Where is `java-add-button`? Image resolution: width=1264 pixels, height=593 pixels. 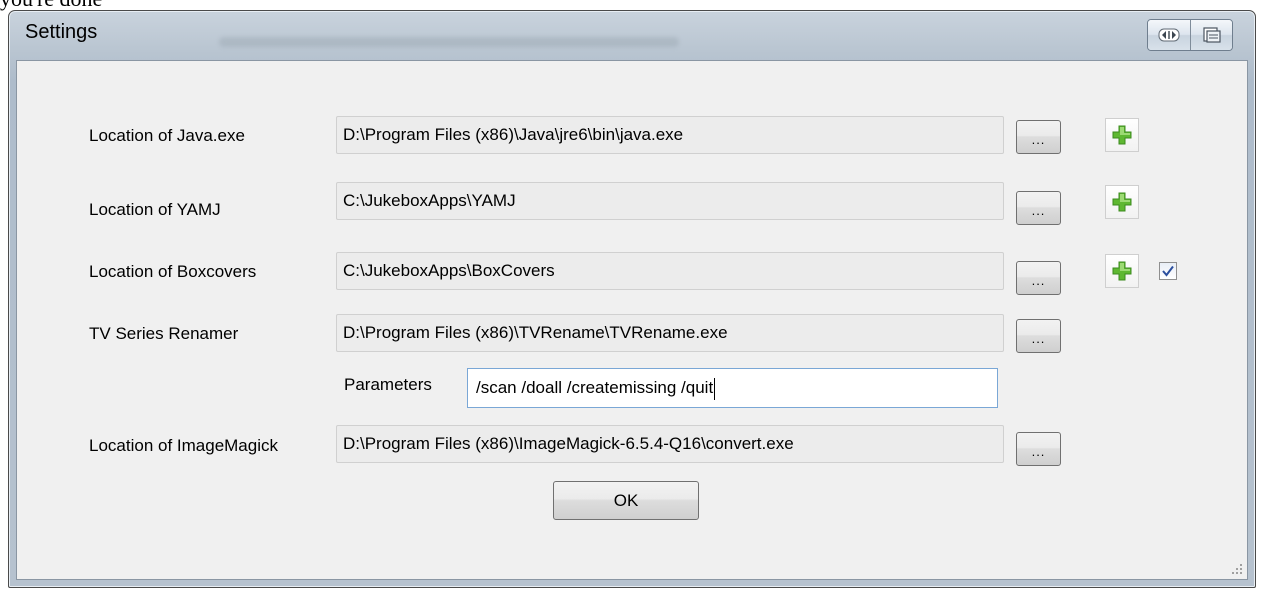 java-add-button is located at coordinates (1122, 135).